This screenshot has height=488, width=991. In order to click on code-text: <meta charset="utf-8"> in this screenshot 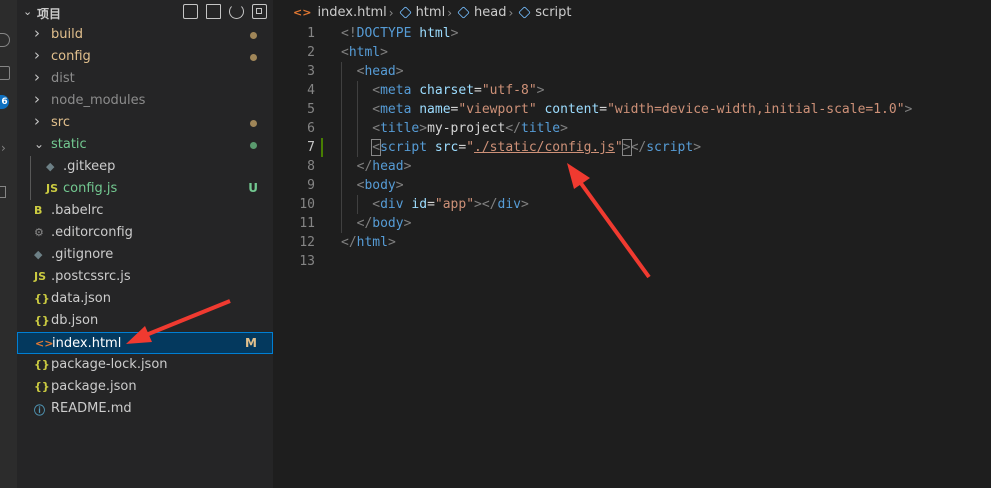, I will do `click(458, 90)`.